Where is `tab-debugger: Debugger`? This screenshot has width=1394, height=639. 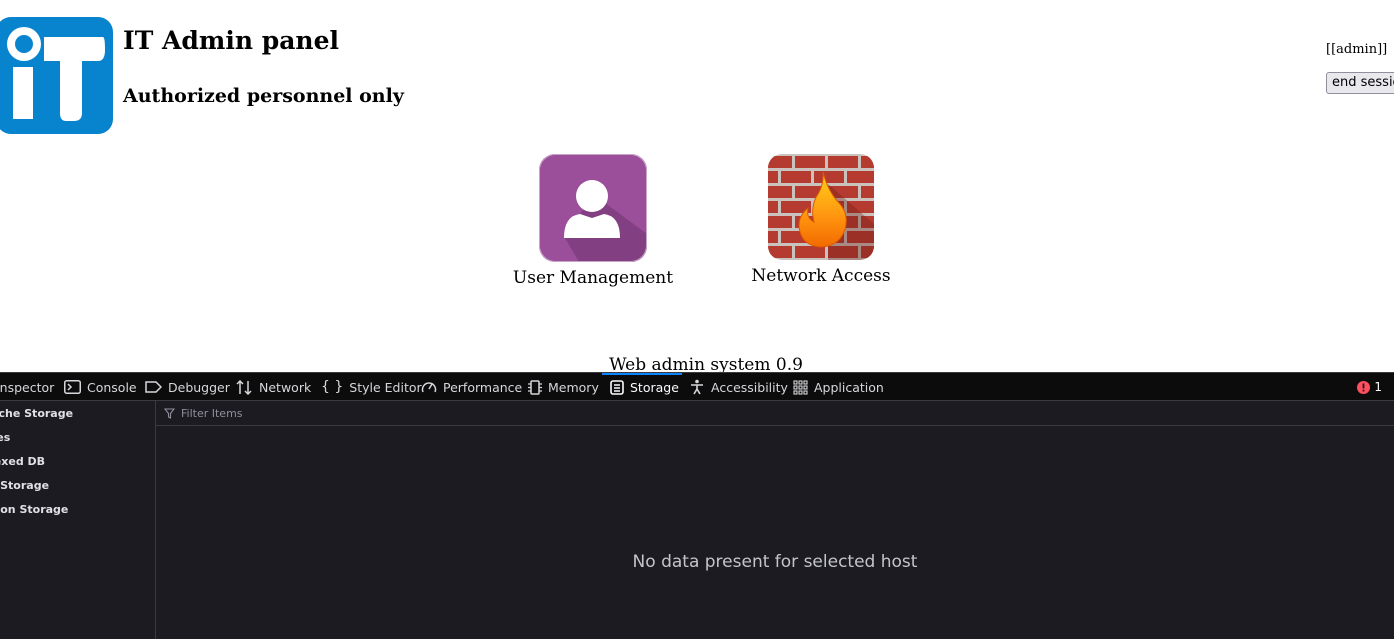 tab-debugger: Debugger is located at coordinates (187, 387).